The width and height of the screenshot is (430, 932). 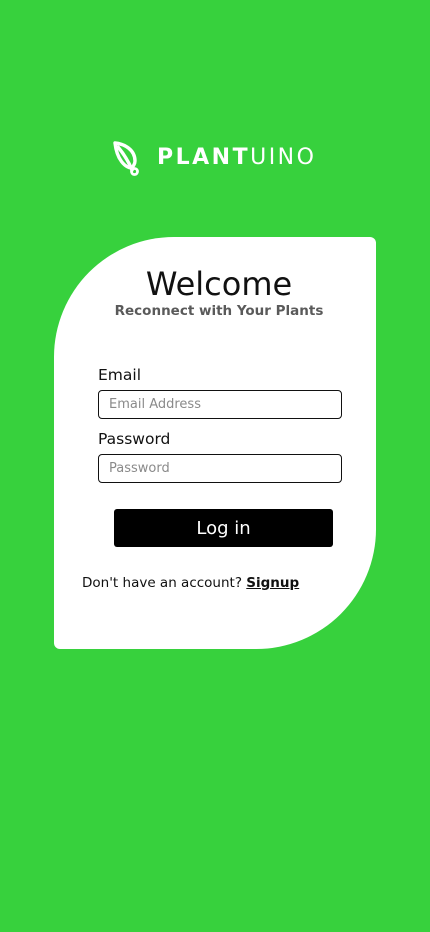 What do you see at coordinates (126, 158) in the screenshot?
I see `leaf-sprout-icon` at bounding box center [126, 158].